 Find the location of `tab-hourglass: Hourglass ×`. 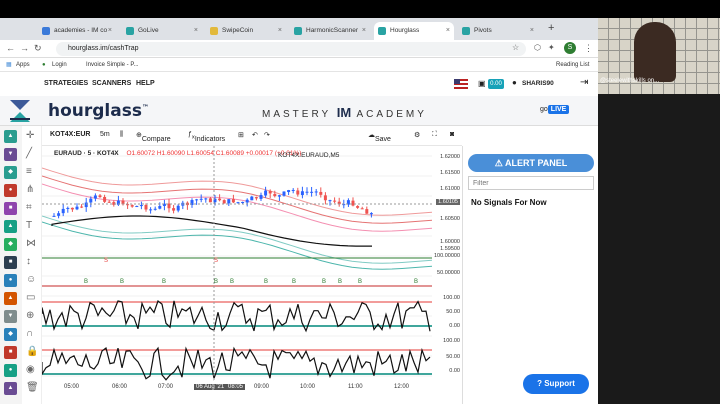

tab-hourglass: Hourglass × is located at coordinates (414, 31).